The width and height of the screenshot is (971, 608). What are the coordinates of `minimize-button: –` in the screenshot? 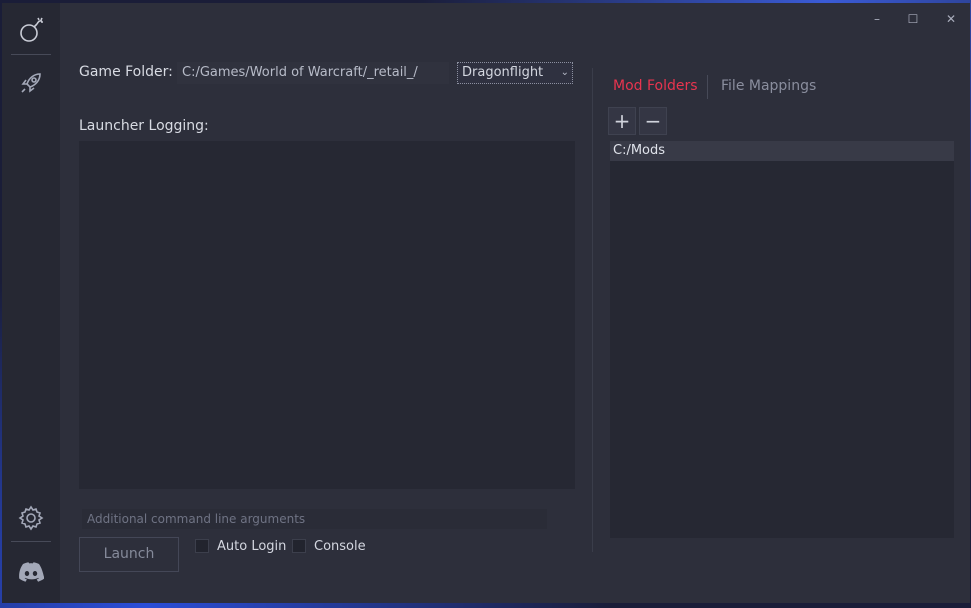 It's located at (877, 19).